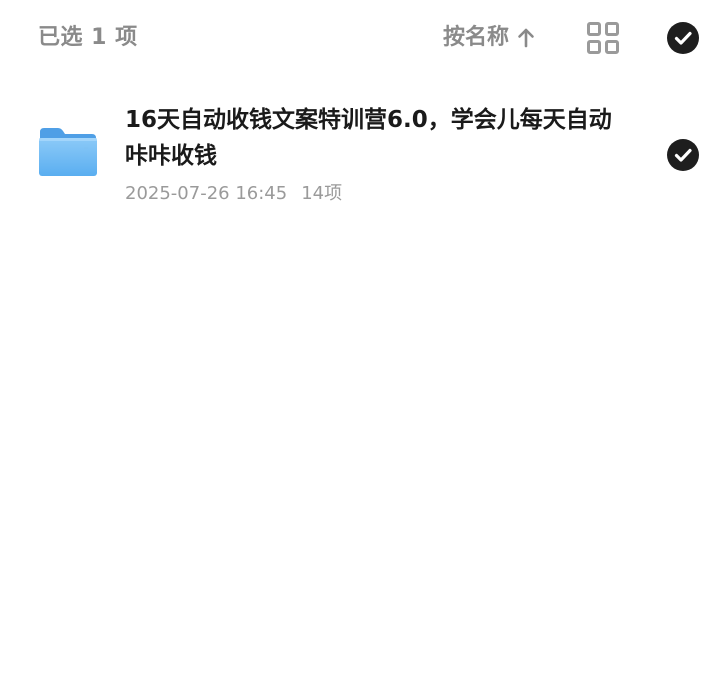 The height and width of the screenshot is (691, 714). What do you see at coordinates (368, 138) in the screenshot?
I see `file-name: 16天自动收钱文案特训营6.0，学会儿每天自动咔咔收钱` at bounding box center [368, 138].